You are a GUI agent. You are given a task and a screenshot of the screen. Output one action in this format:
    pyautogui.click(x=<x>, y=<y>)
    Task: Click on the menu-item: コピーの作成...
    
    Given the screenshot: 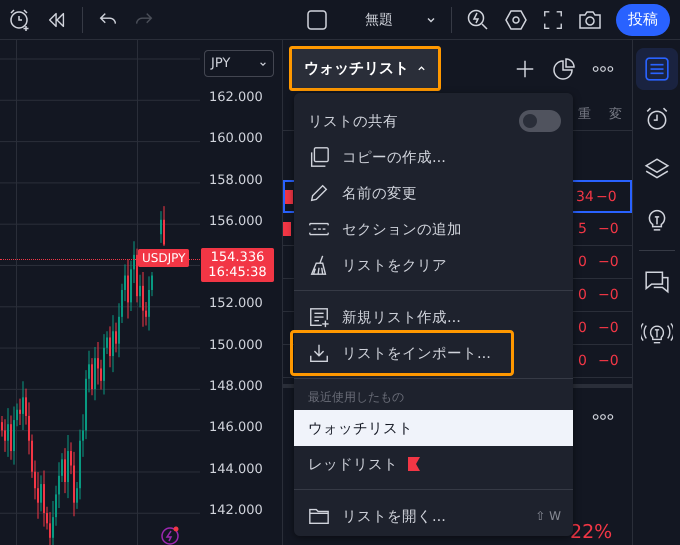 What is the action you would take?
    pyautogui.click(x=433, y=157)
    